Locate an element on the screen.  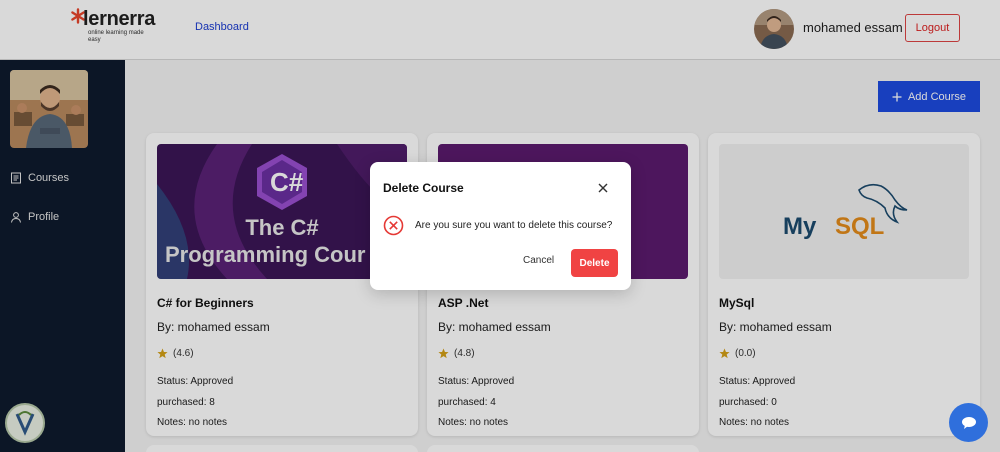
chat-button is located at coordinates (968, 422).